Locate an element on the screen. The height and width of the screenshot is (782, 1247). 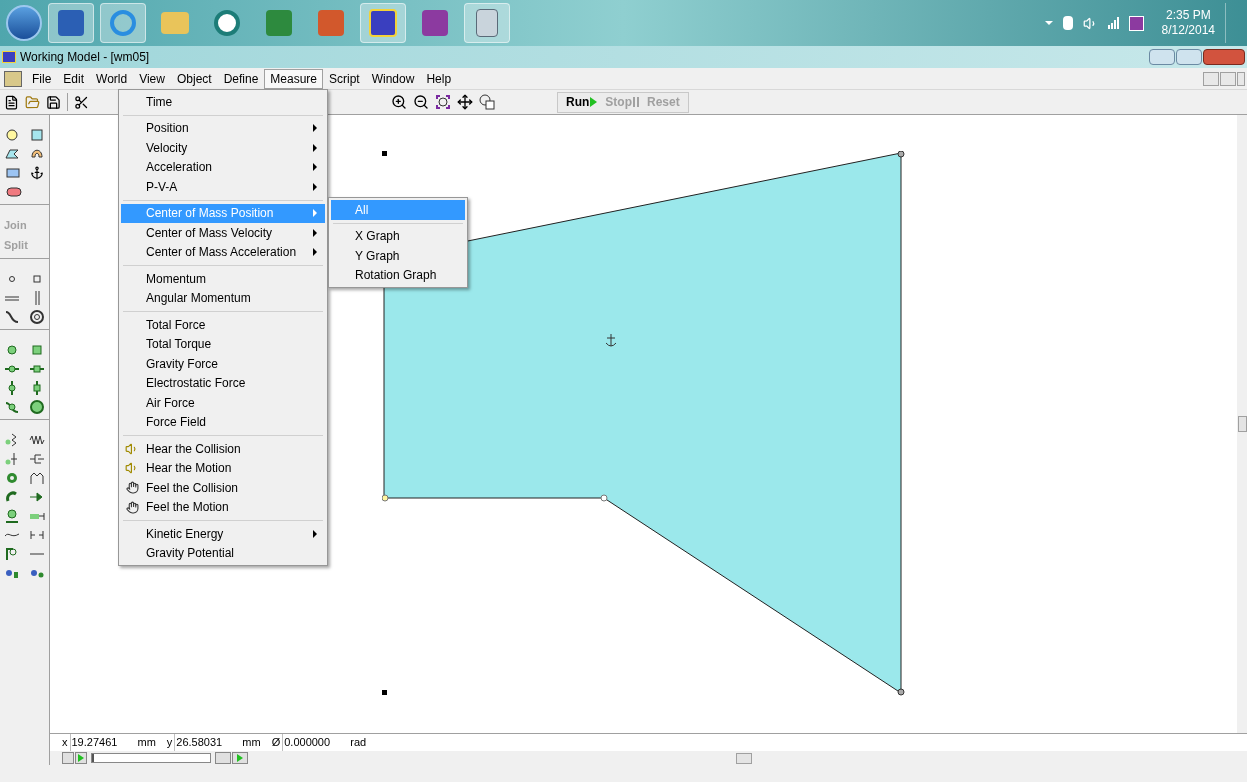
coordinate-field: 26.58031 is located at coordinates (205, 742).